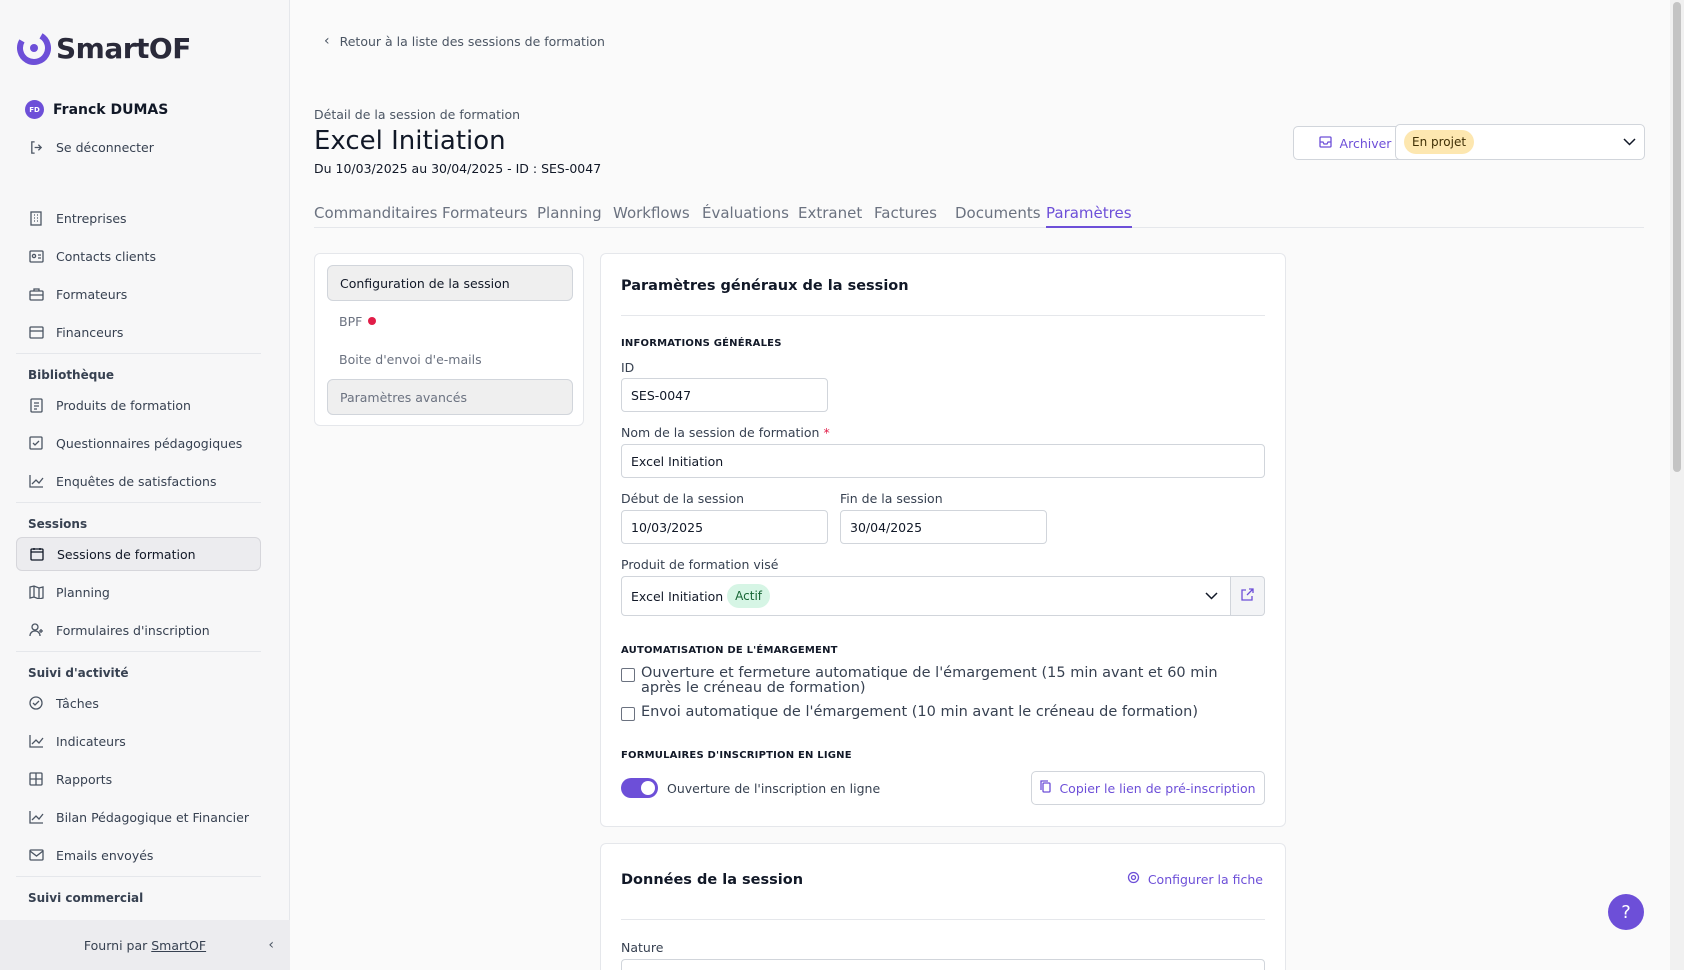  What do you see at coordinates (36, 703) in the screenshot?
I see `check-circle-icon` at bounding box center [36, 703].